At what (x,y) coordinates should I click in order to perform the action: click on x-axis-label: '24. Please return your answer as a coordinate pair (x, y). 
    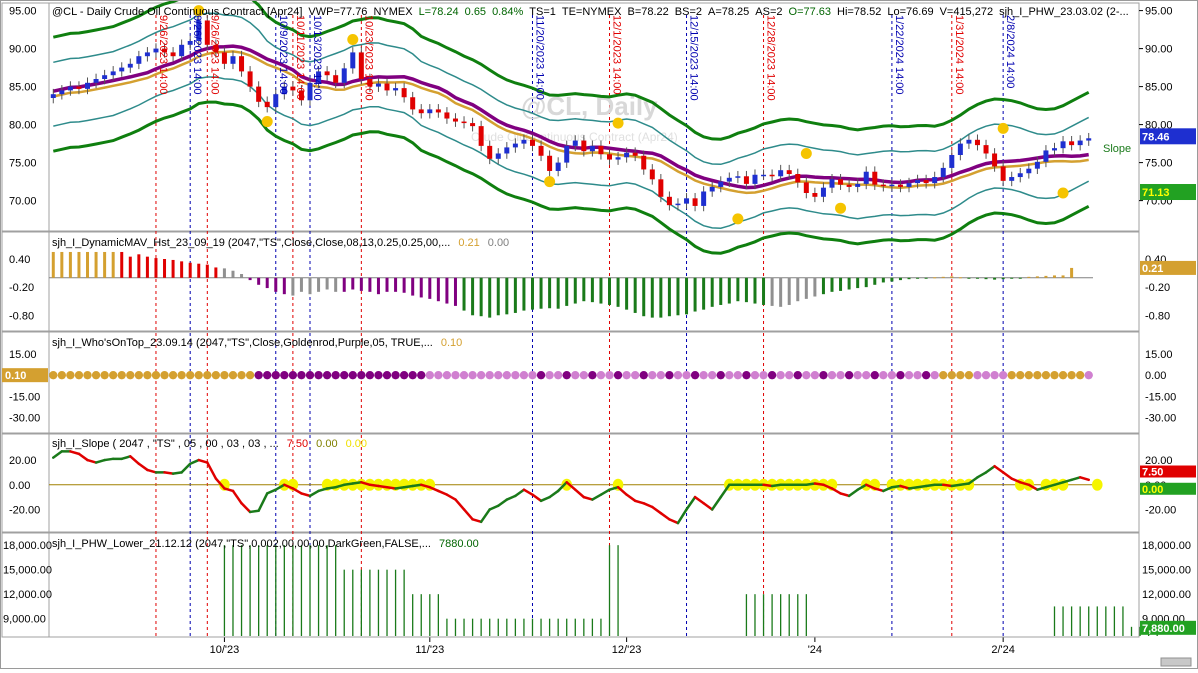
    Looking at the image, I should click on (815, 650).